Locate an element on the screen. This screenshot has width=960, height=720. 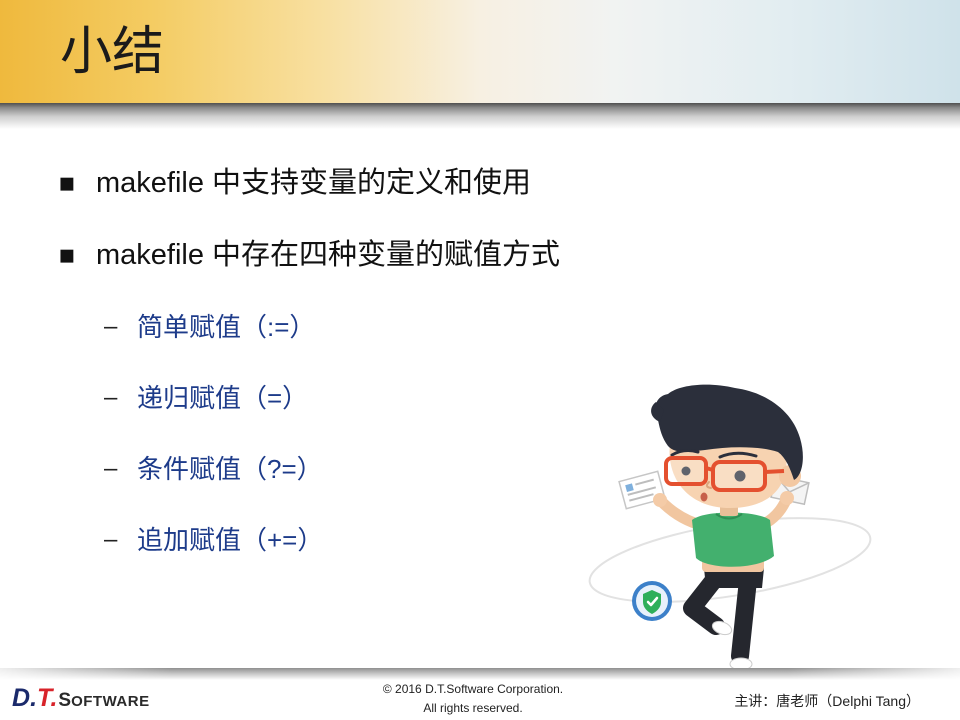
cartoon-character-illustration is located at coordinates (730, 527).